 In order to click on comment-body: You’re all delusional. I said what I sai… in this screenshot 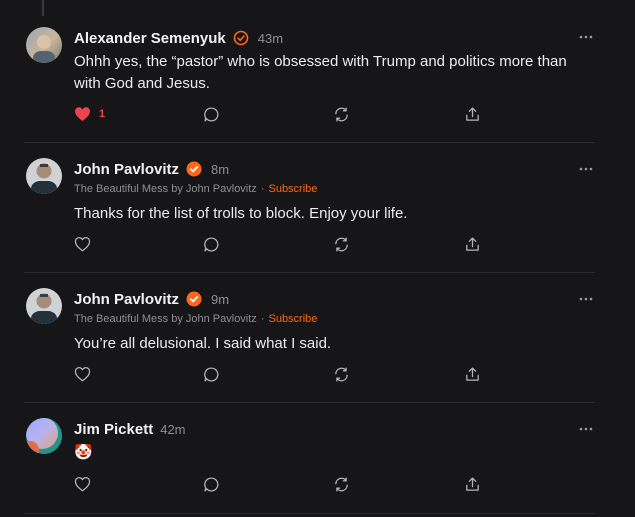, I will do `click(203, 343)`.